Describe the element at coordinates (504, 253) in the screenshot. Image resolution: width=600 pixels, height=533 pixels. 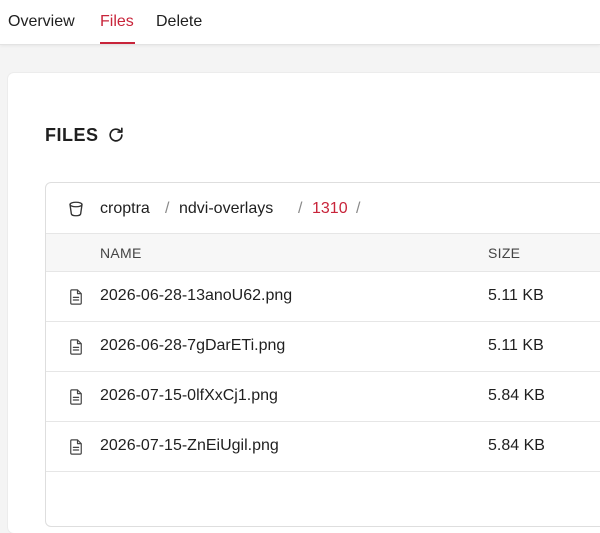
I see `column-header-size: SIZE` at that location.